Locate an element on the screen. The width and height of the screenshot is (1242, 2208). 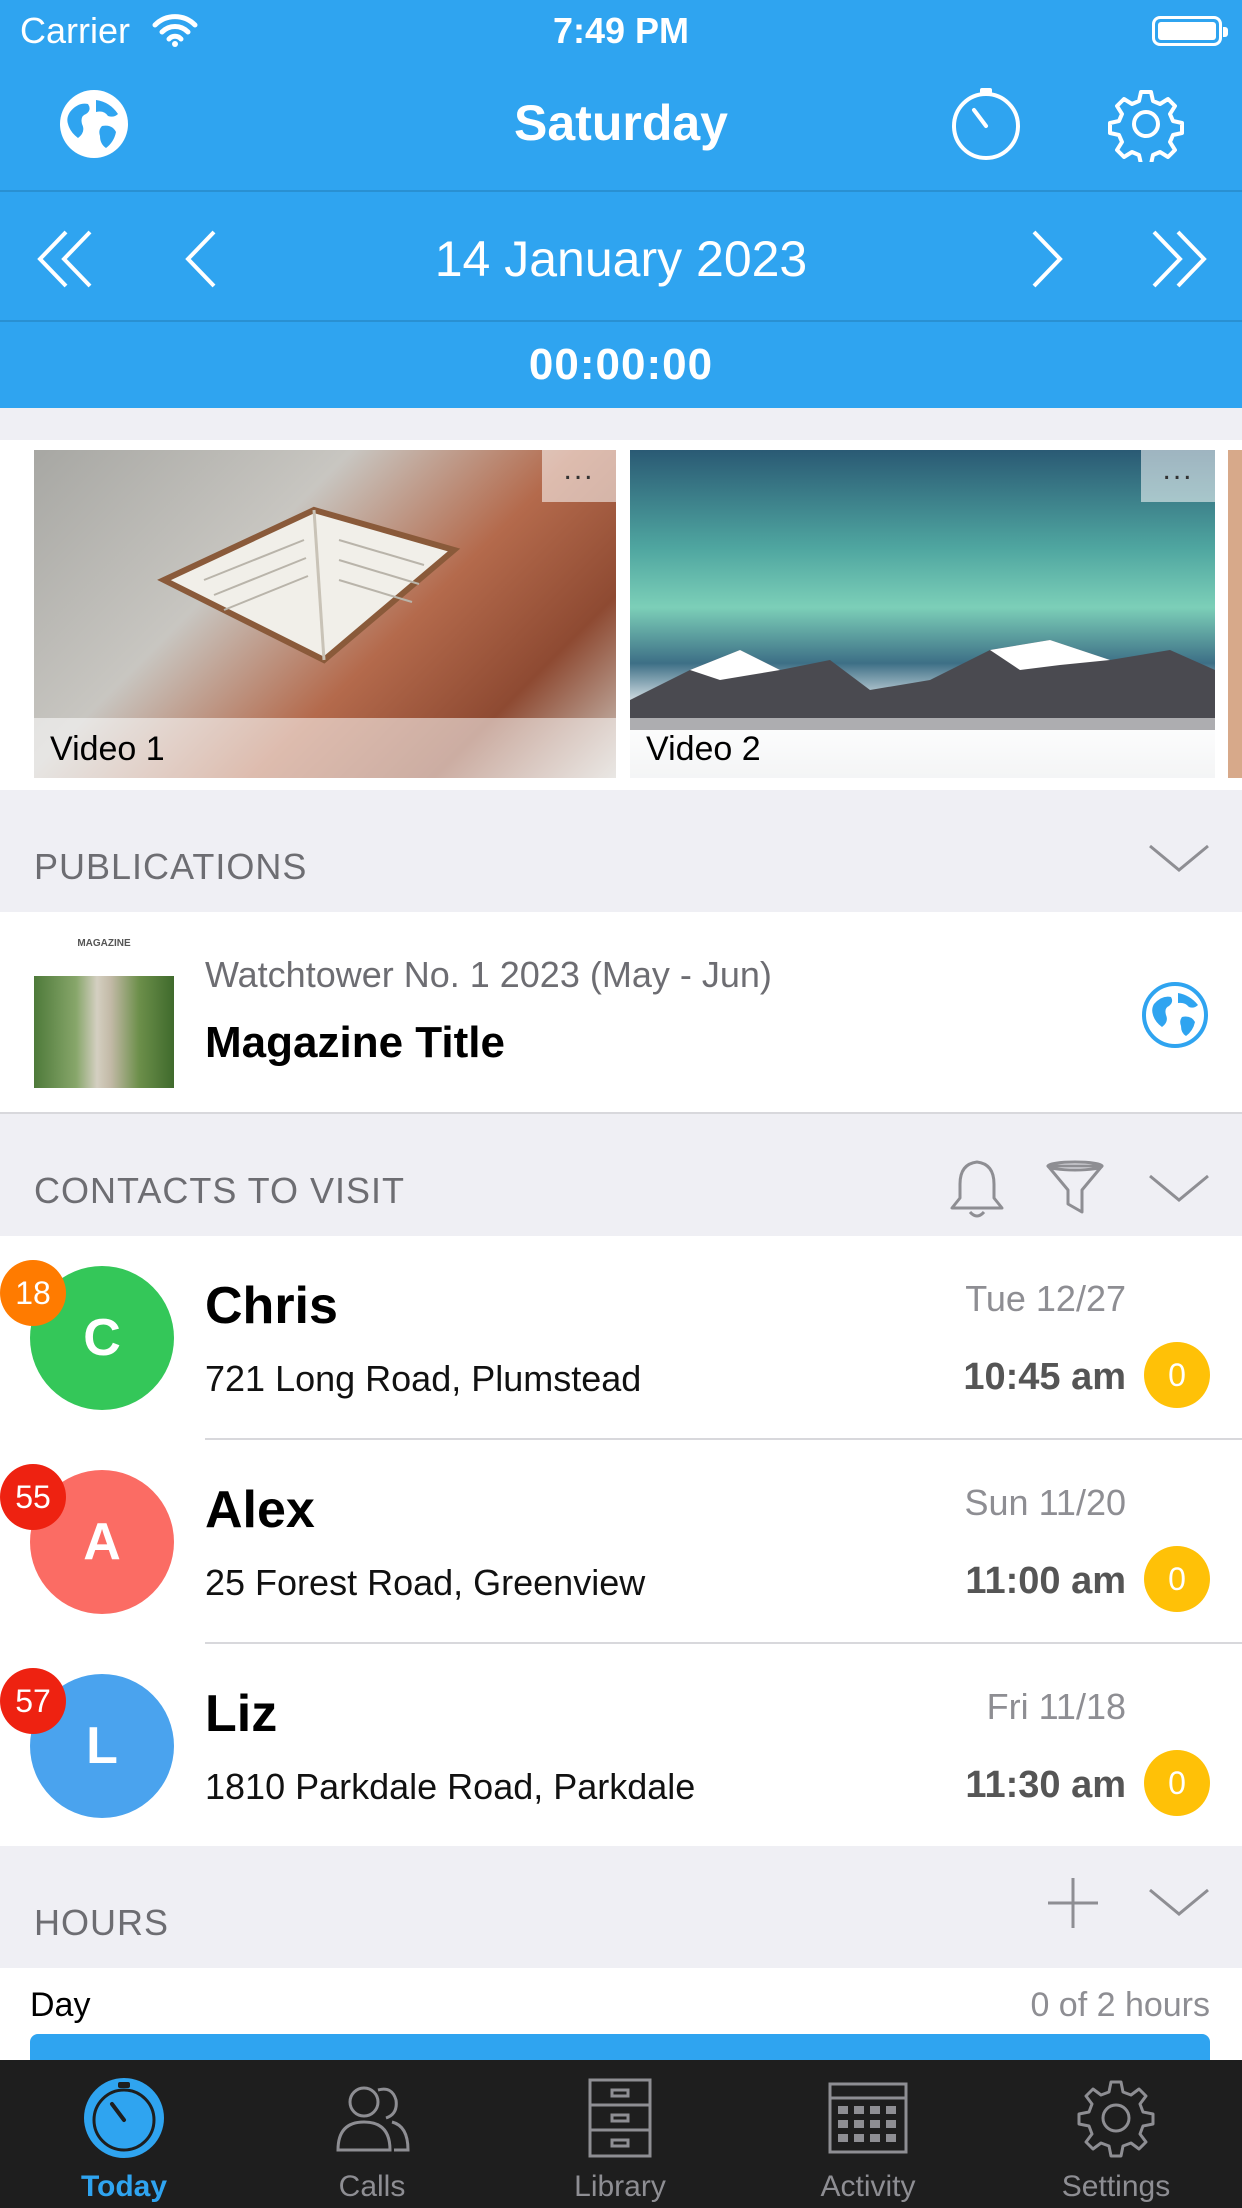
contact-name: Chris is located at coordinates (271, 1306).